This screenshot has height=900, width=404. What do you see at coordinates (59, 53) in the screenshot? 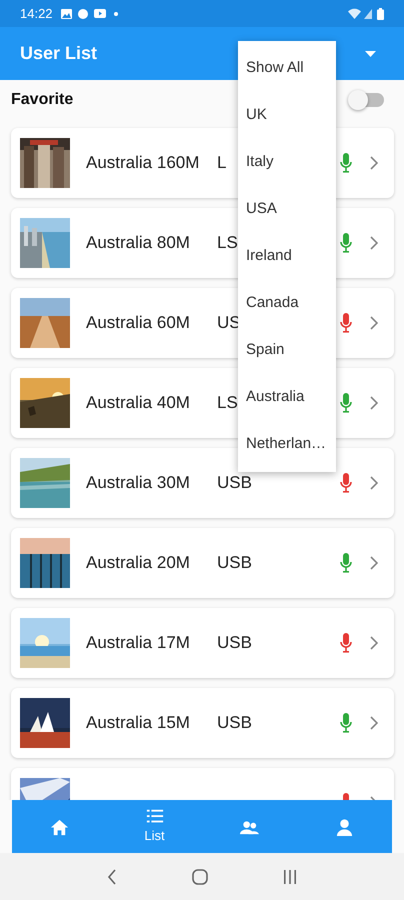
I see `app-title: User List` at bounding box center [59, 53].